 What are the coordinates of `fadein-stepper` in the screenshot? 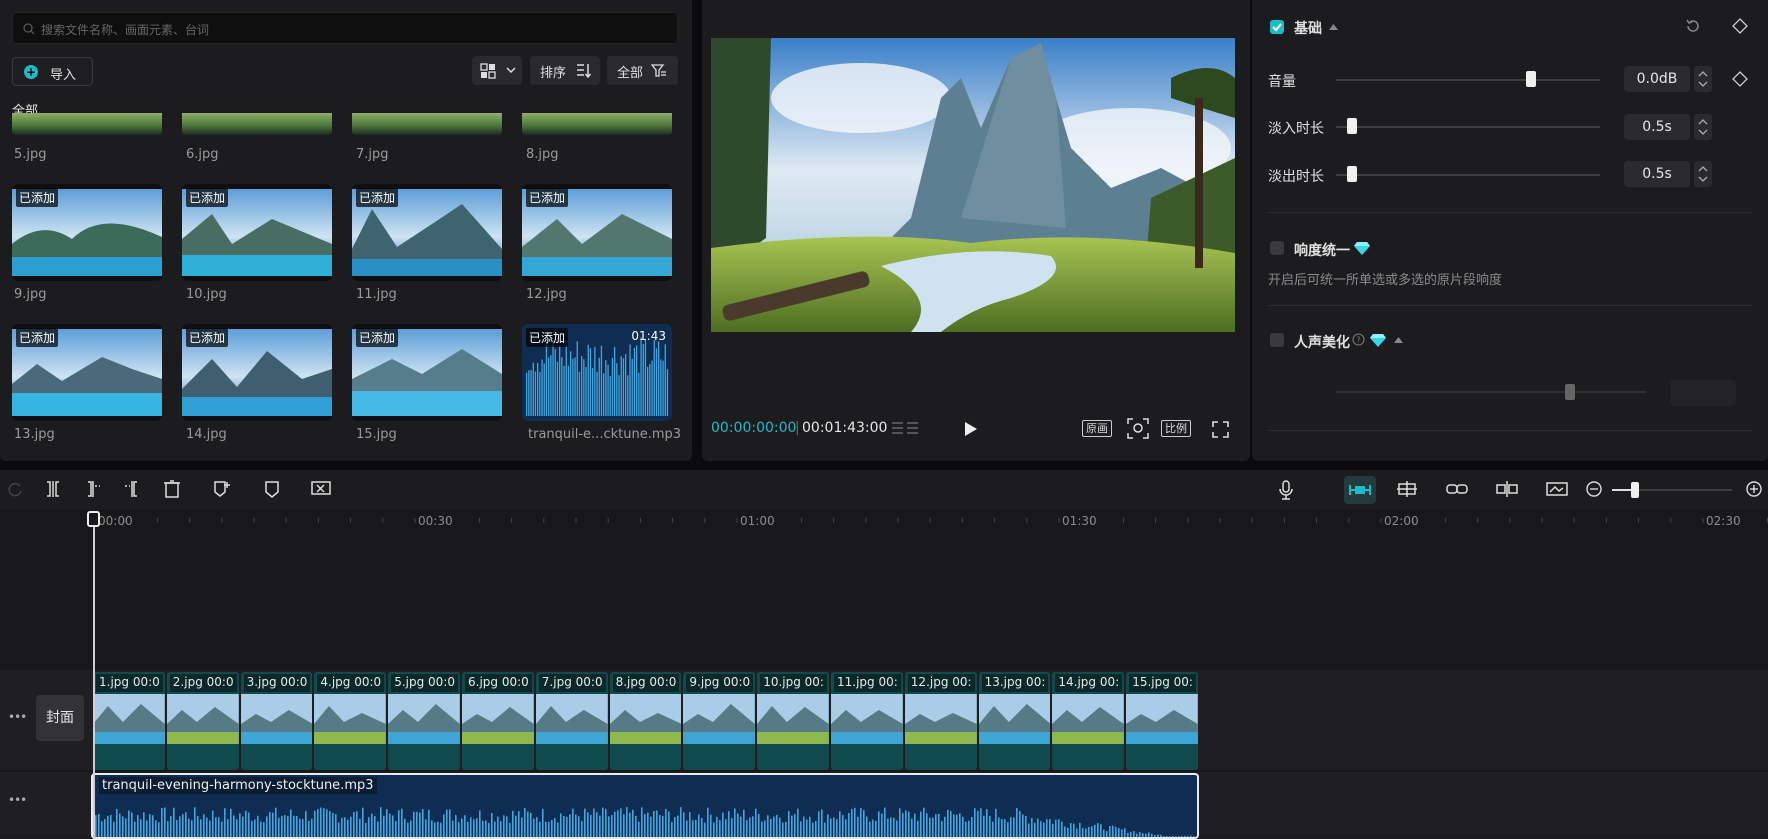 It's located at (1703, 127).